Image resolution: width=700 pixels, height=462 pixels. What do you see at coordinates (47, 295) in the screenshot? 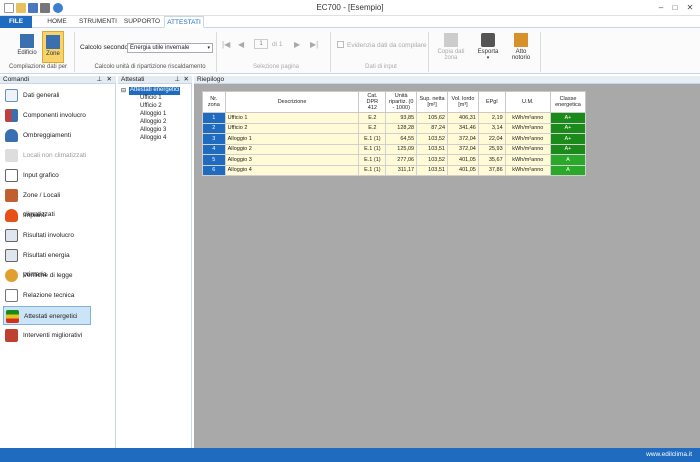
I see `cmd-relazione-tecnica: Relazione tecnica` at bounding box center [47, 295].